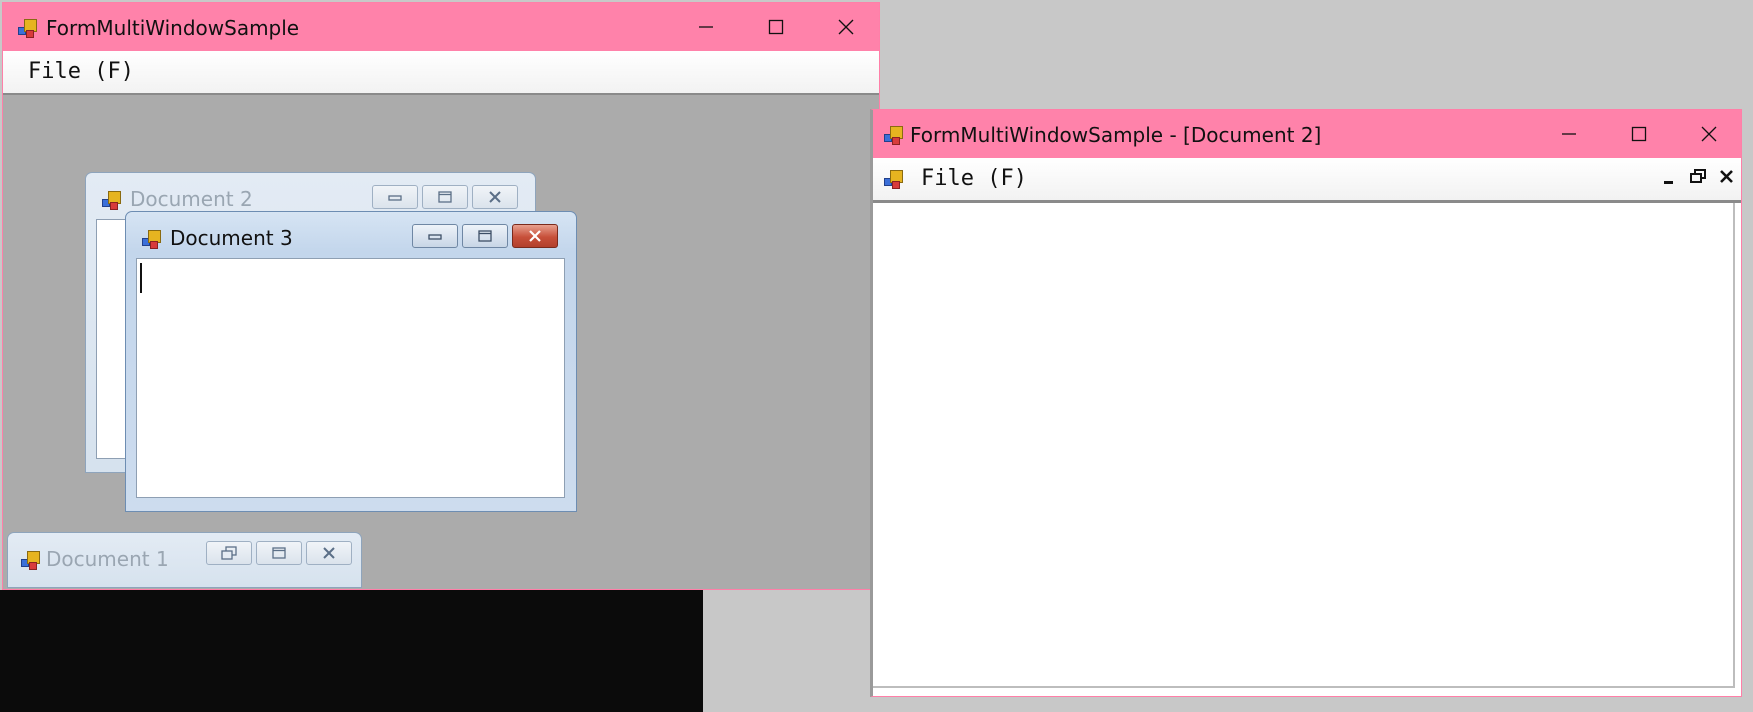  I want to click on doc2-maximize-button, so click(445, 197).